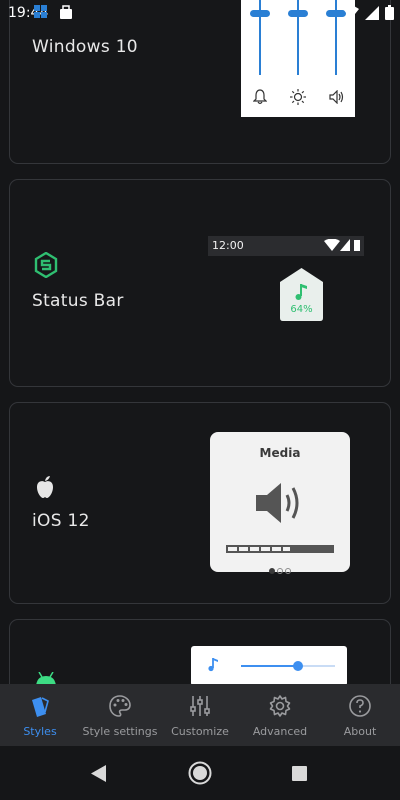  I want to click on ios-volume-preview: Media, so click(280, 503).